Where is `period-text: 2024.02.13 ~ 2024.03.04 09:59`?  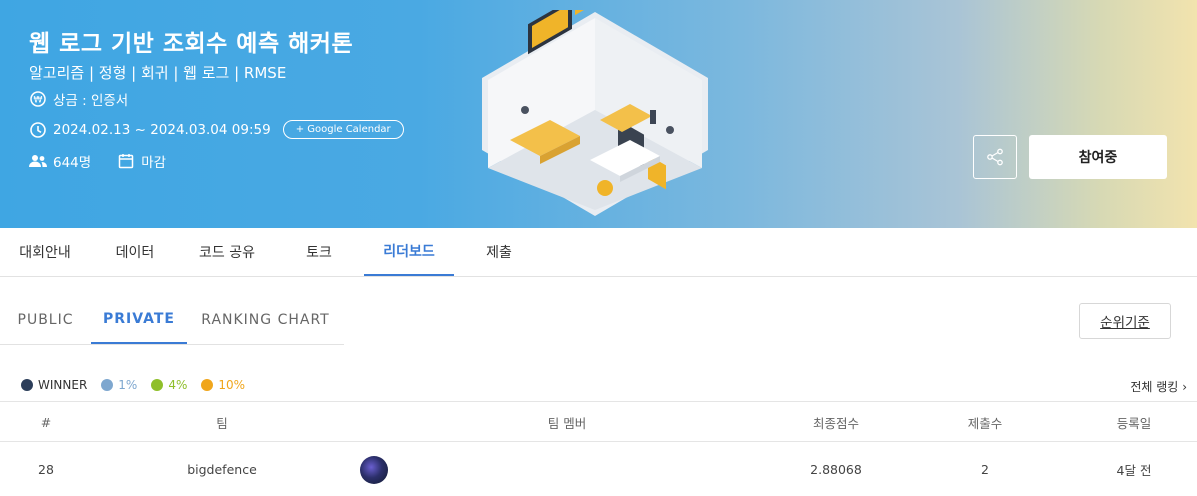
period-text: 2024.02.13 ~ 2024.03.04 09:59 is located at coordinates (162, 129).